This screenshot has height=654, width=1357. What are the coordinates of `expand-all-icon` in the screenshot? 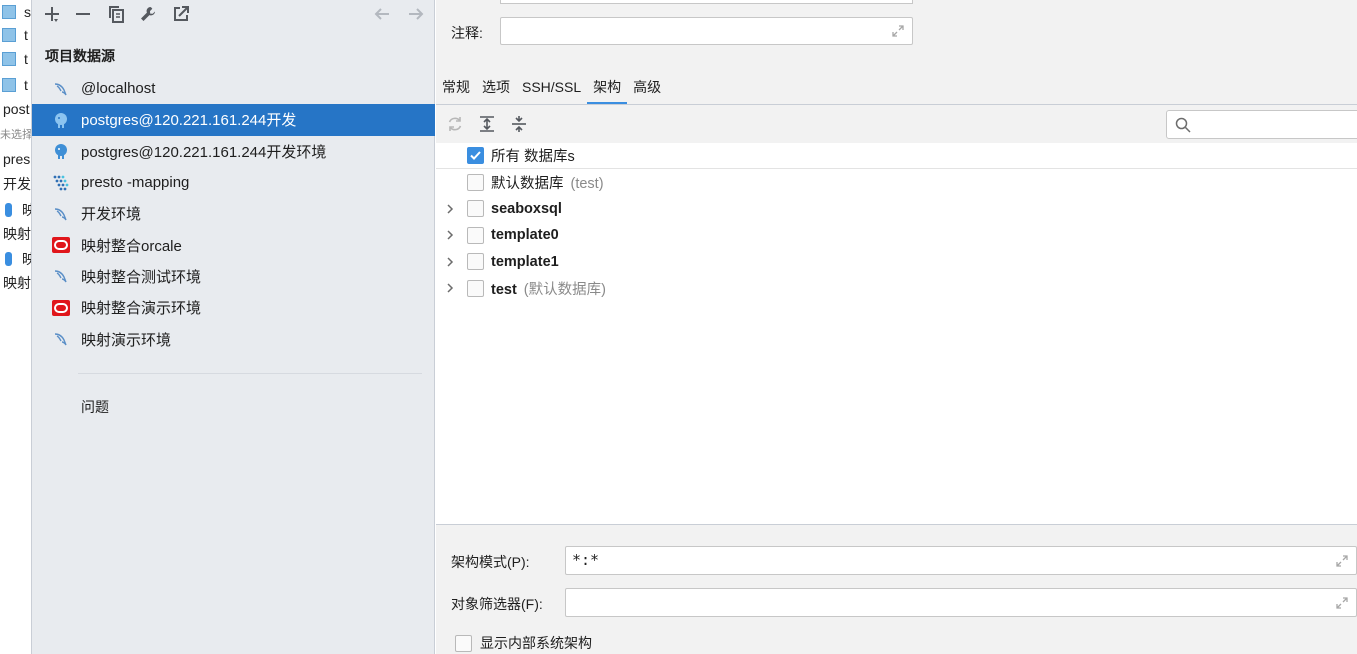 It's located at (487, 124).